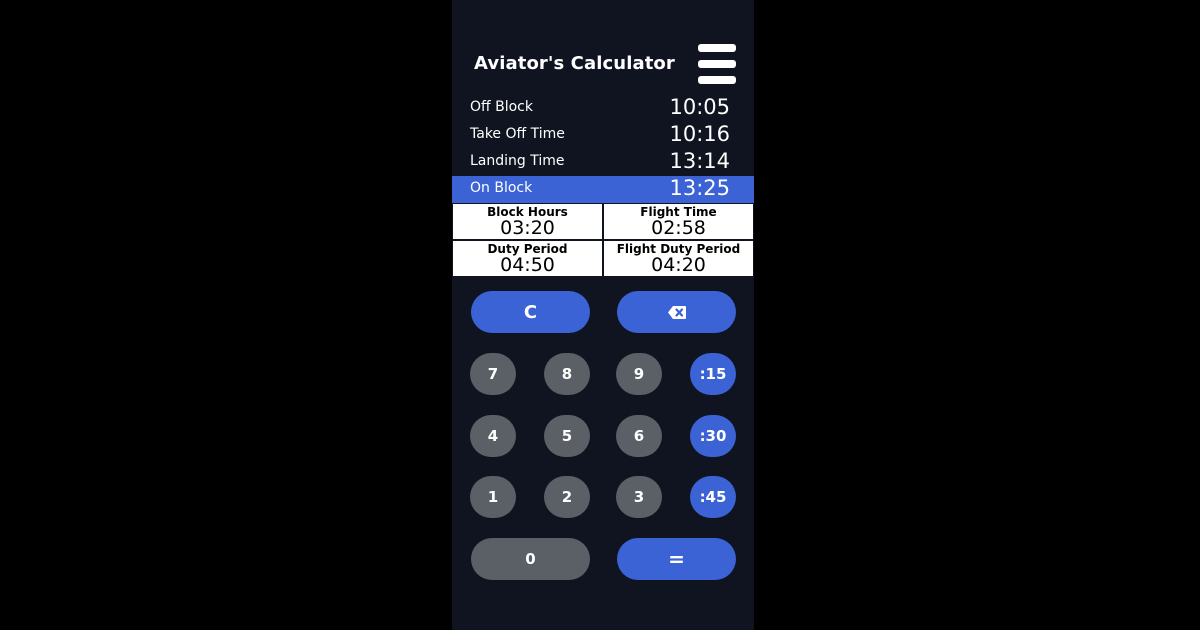 The width and height of the screenshot is (1200, 630). I want to click on result-flight-time: Flight Time 02:58, so click(678, 221).